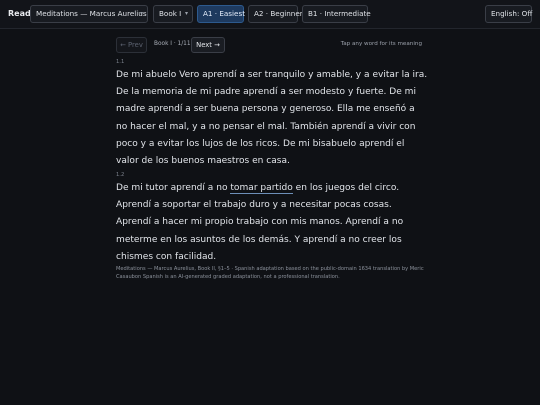 Image resolution: width=540 pixels, height=405 pixels. What do you see at coordinates (131, 45) in the screenshot?
I see `prev-button: ← Prev` at bounding box center [131, 45].